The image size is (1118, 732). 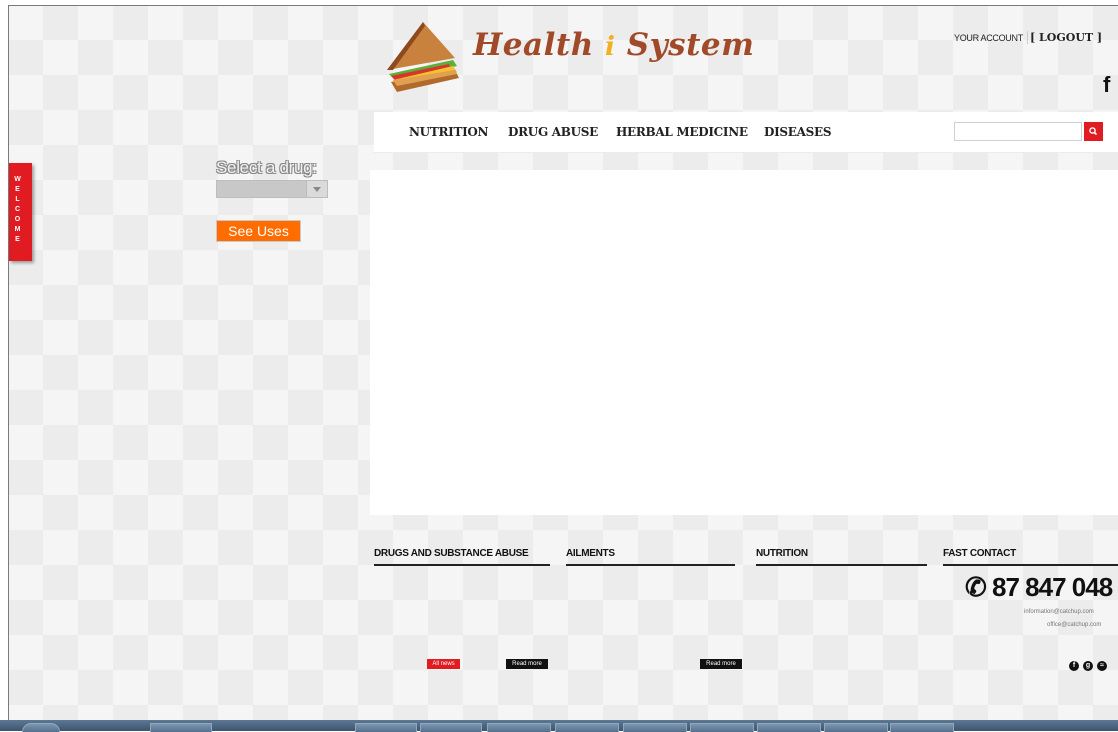 I want to click on welcome-tab: W E L C O M E, so click(x=20, y=212).